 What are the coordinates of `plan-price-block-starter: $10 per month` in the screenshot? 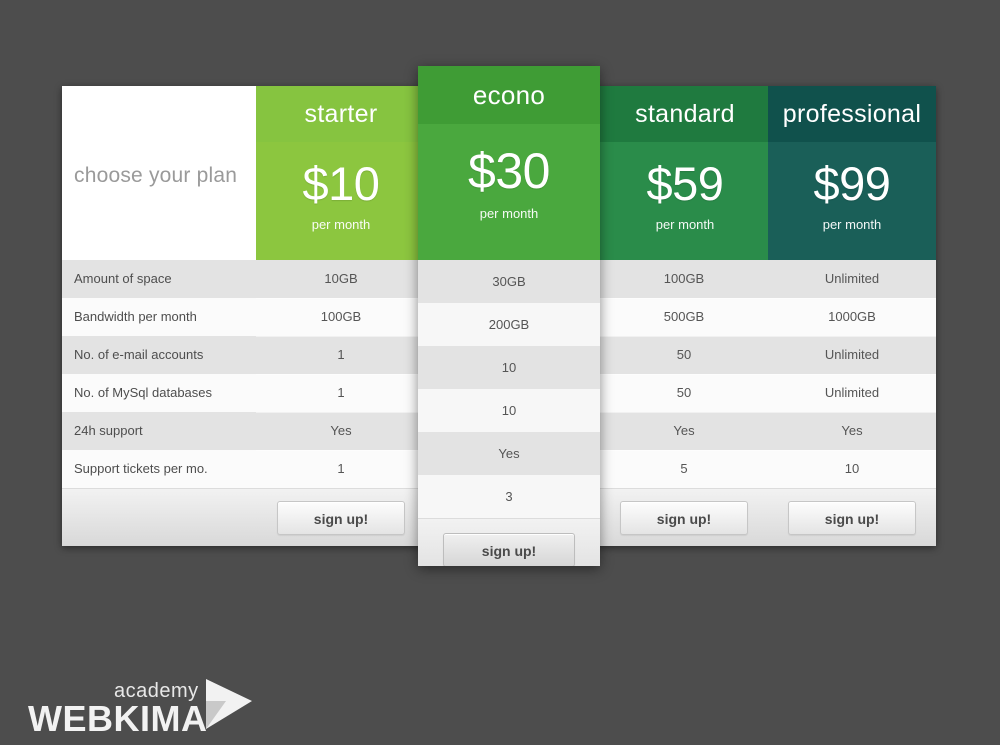 It's located at (341, 201).